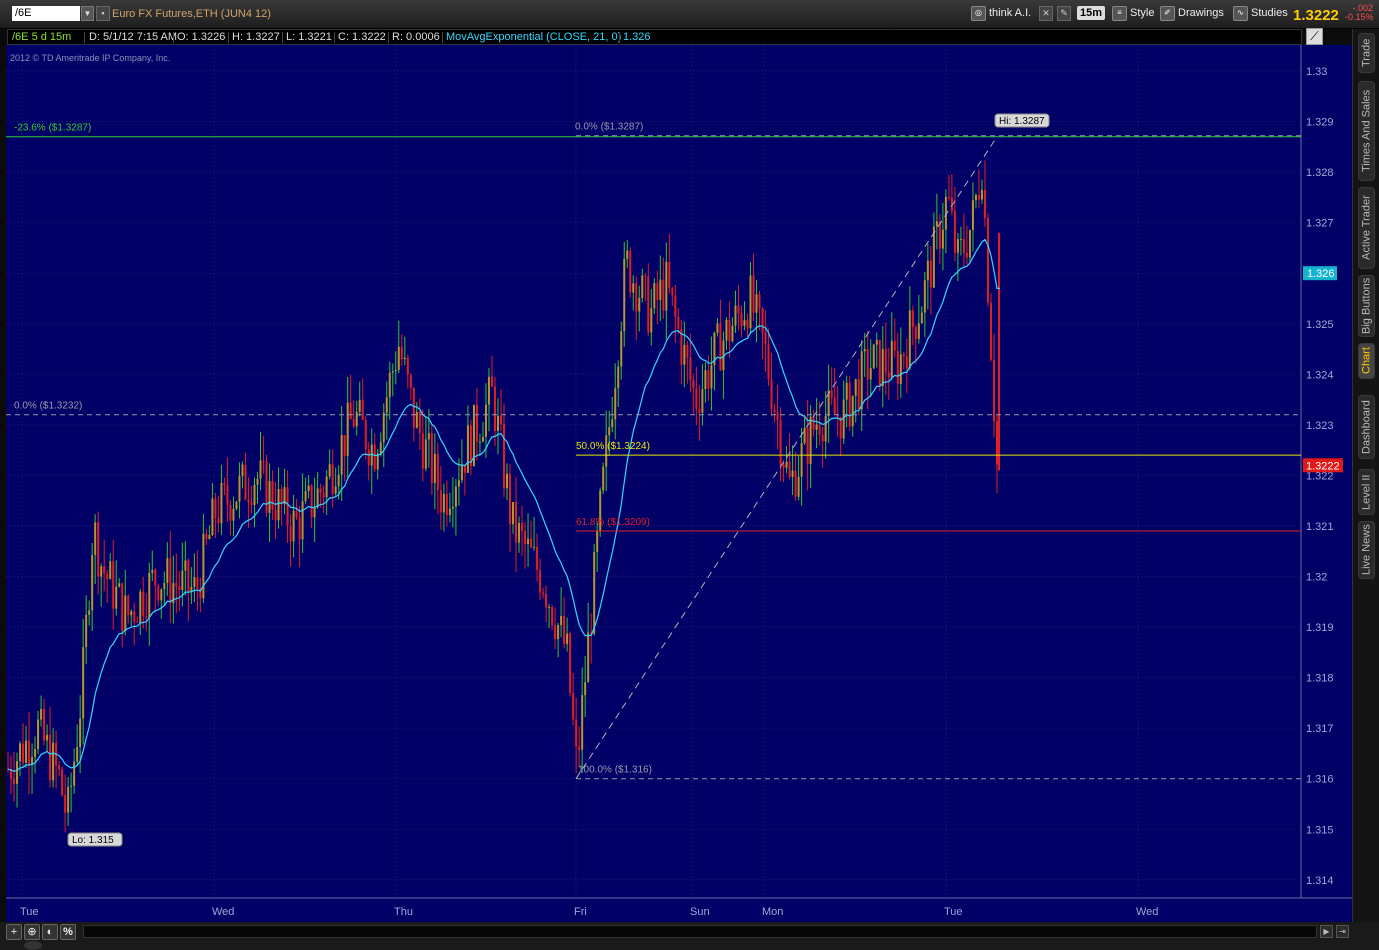 This screenshot has width=1379, height=950. Describe the element at coordinates (1366, 228) in the screenshot. I see `sidebar-tab-active-trader: Active Trader` at that location.